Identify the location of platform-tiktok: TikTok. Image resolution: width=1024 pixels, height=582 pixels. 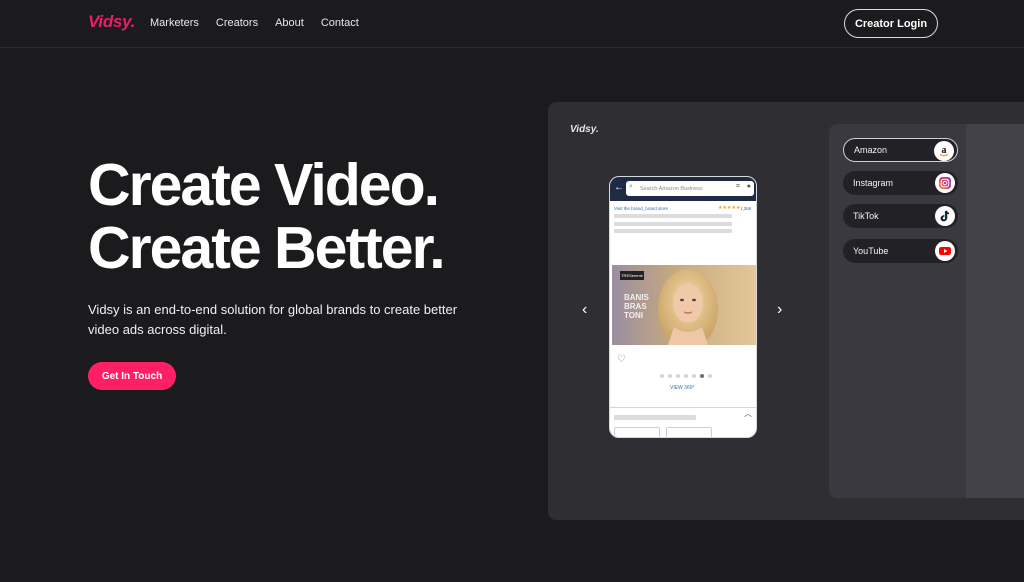
(900, 216).